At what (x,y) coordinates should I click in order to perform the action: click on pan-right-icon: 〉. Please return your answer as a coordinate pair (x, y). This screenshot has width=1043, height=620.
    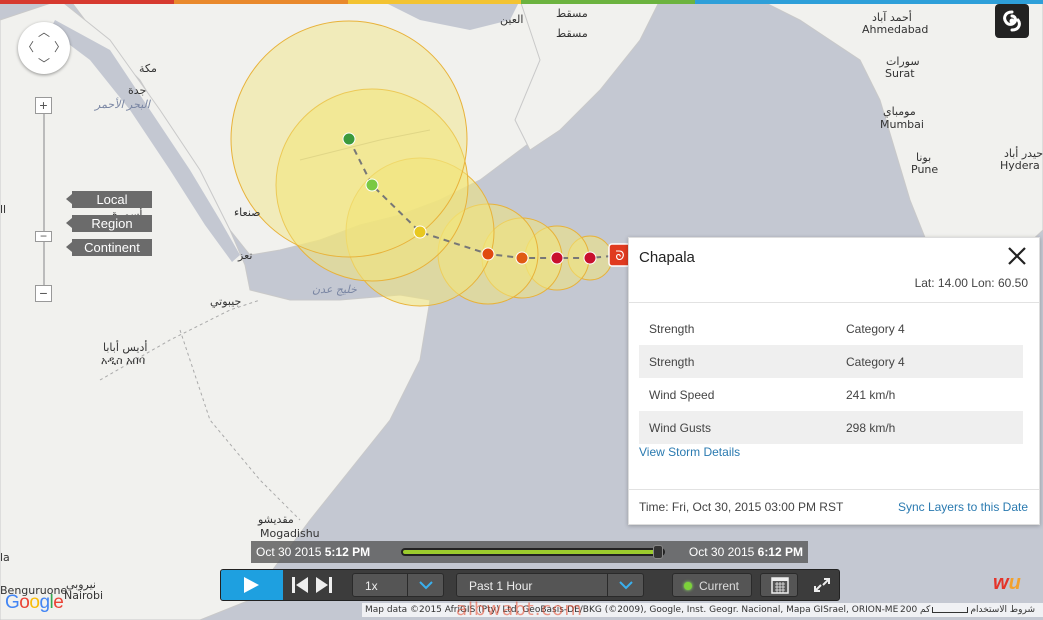
    Looking at the image, I should click on (60, 47).